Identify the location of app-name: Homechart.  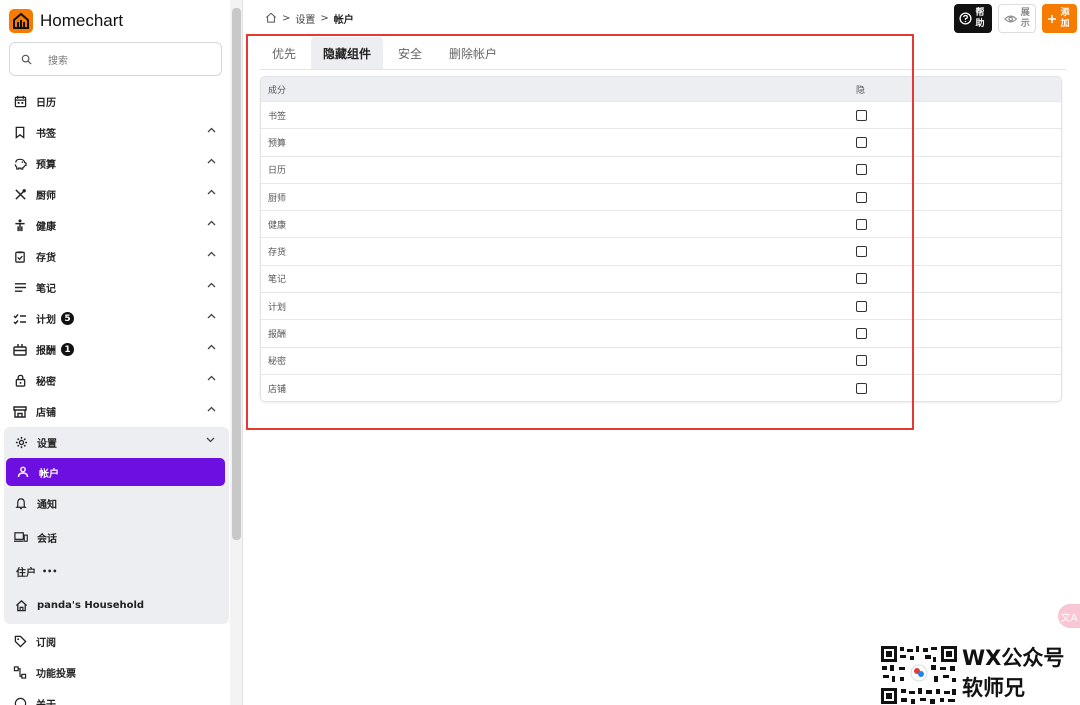
(82, 20).